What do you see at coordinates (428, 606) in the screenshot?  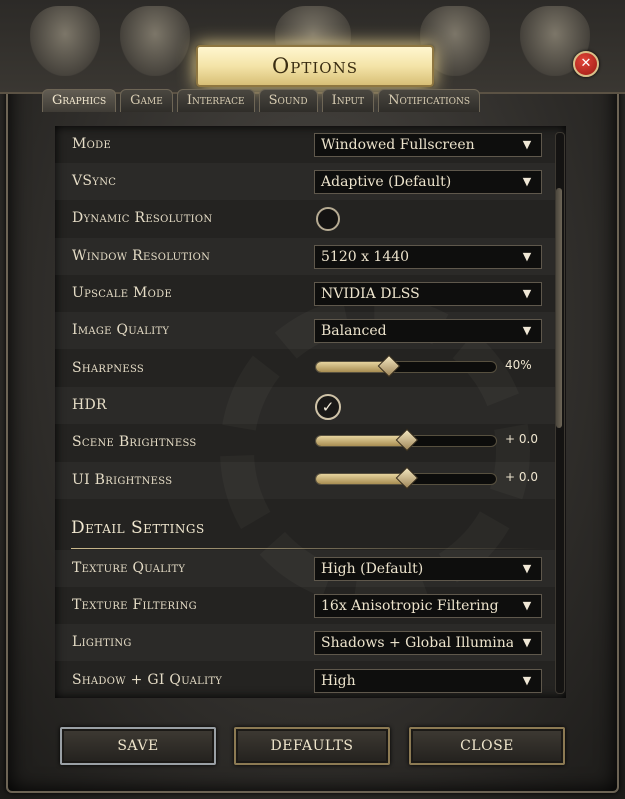 I see `texture-filtering-dropdown: 16x Anisotropic Filtering ▼` at bounding box center [428, 606].